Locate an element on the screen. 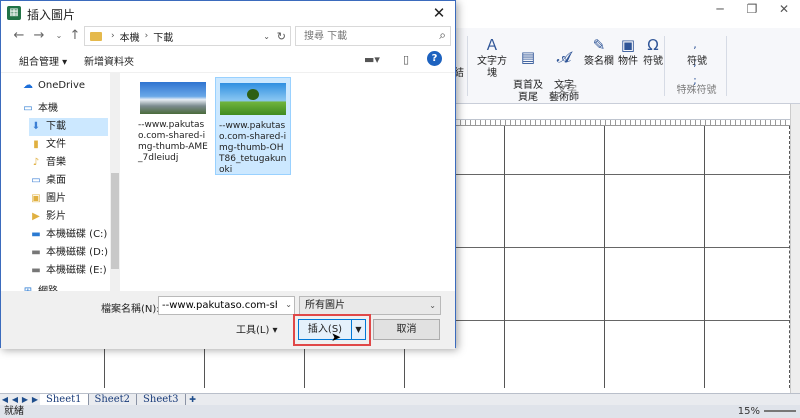 The width and height of the screenshot is (800, 418). object-icon: ▣ is located at coordinates (628, 45).